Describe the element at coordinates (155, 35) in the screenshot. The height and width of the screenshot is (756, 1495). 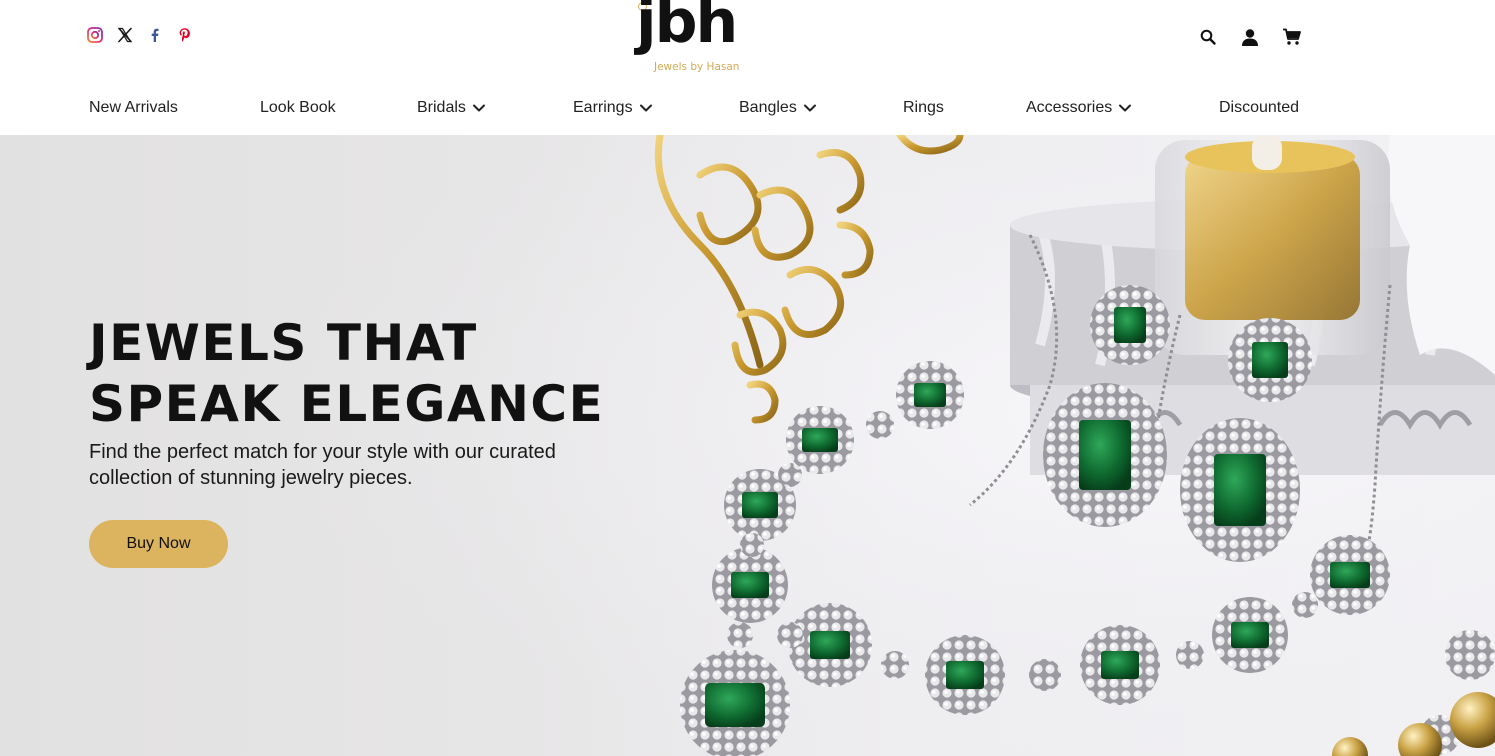
I see `facebook-icon` at that location.